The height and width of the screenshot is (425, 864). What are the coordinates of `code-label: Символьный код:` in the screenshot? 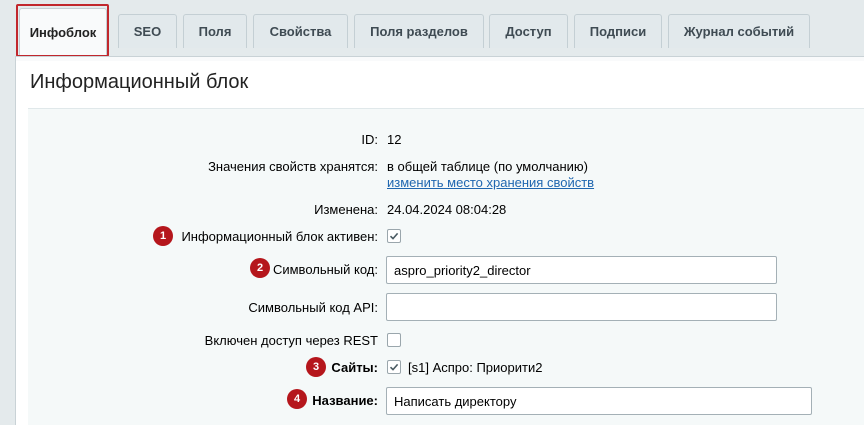 It's located at (325, 269).